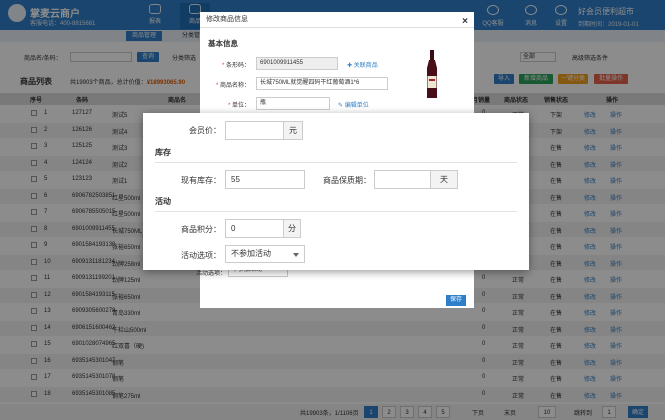 Image resolution: width=665 pixels, height=420 pixels. I want to click on activity-select: 不参加活动, so click(265, 254).